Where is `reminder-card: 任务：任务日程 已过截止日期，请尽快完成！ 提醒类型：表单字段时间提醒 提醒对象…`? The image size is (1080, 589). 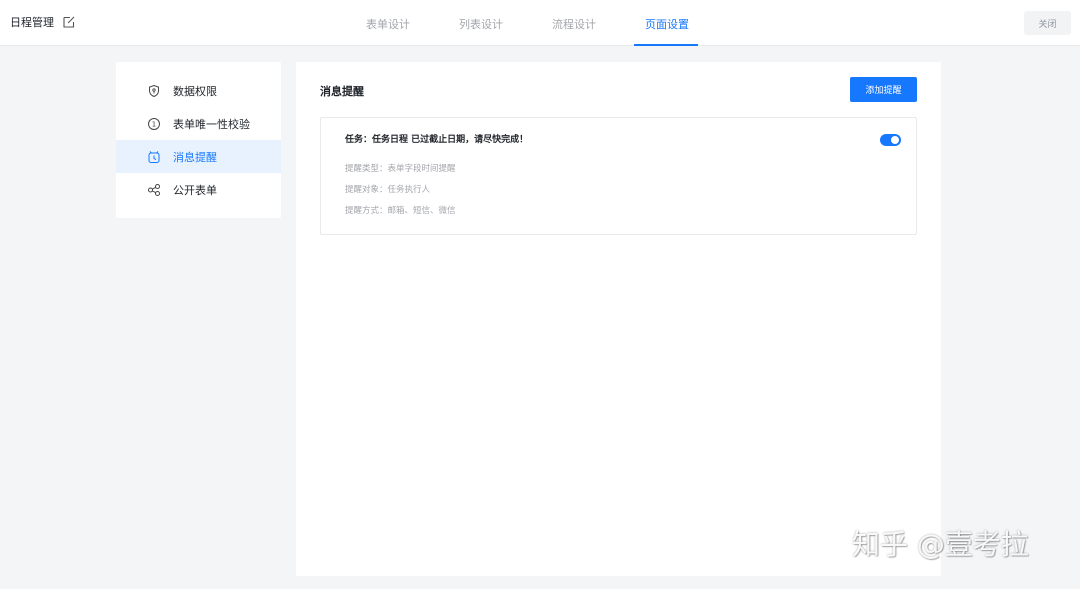
reminder-card: 任务：任务日程 已过截止日期，请尽快完成！ 提醒类型：表单字段时间提醒 提醒对象… is located at coordinates (618, 176).